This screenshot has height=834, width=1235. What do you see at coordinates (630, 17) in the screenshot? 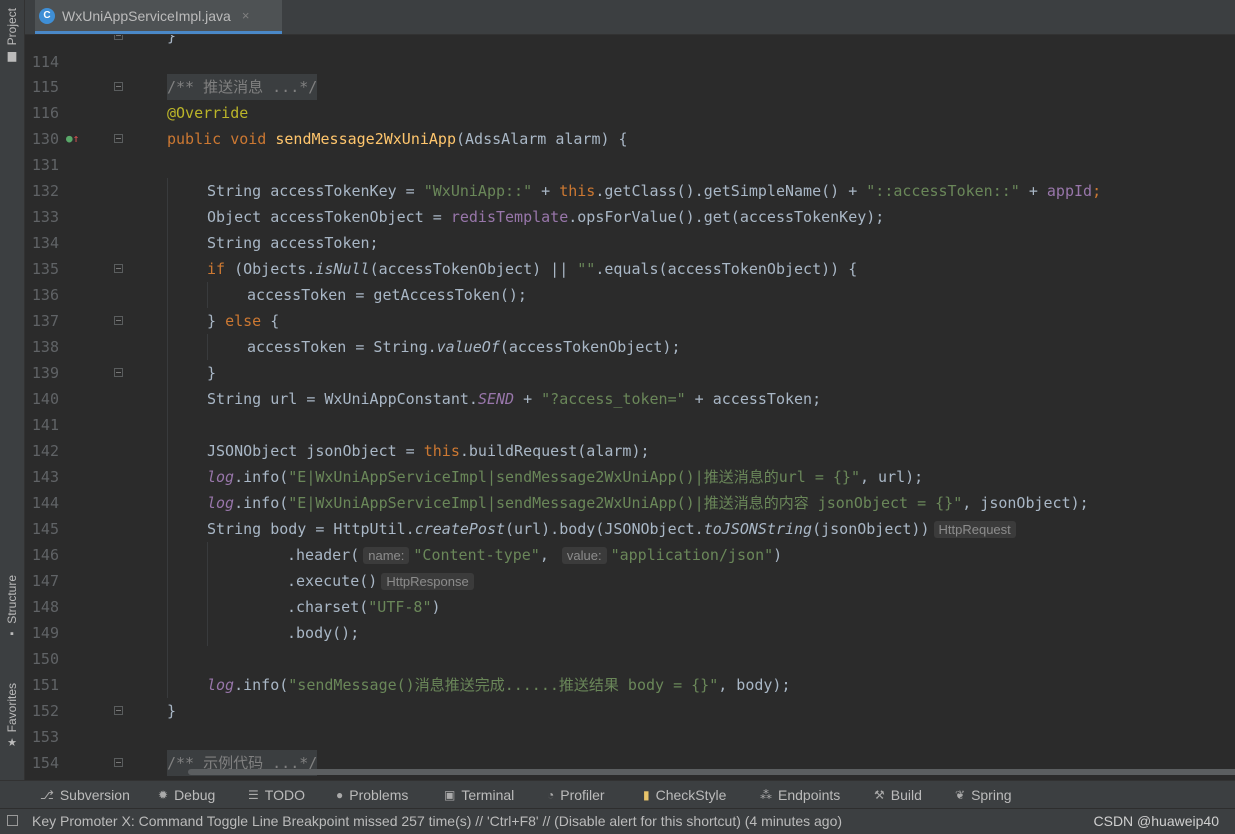
I see `editor-tab-bar: C WxUniAppServiceImpl.java ×` at bounding box center [630, 17].